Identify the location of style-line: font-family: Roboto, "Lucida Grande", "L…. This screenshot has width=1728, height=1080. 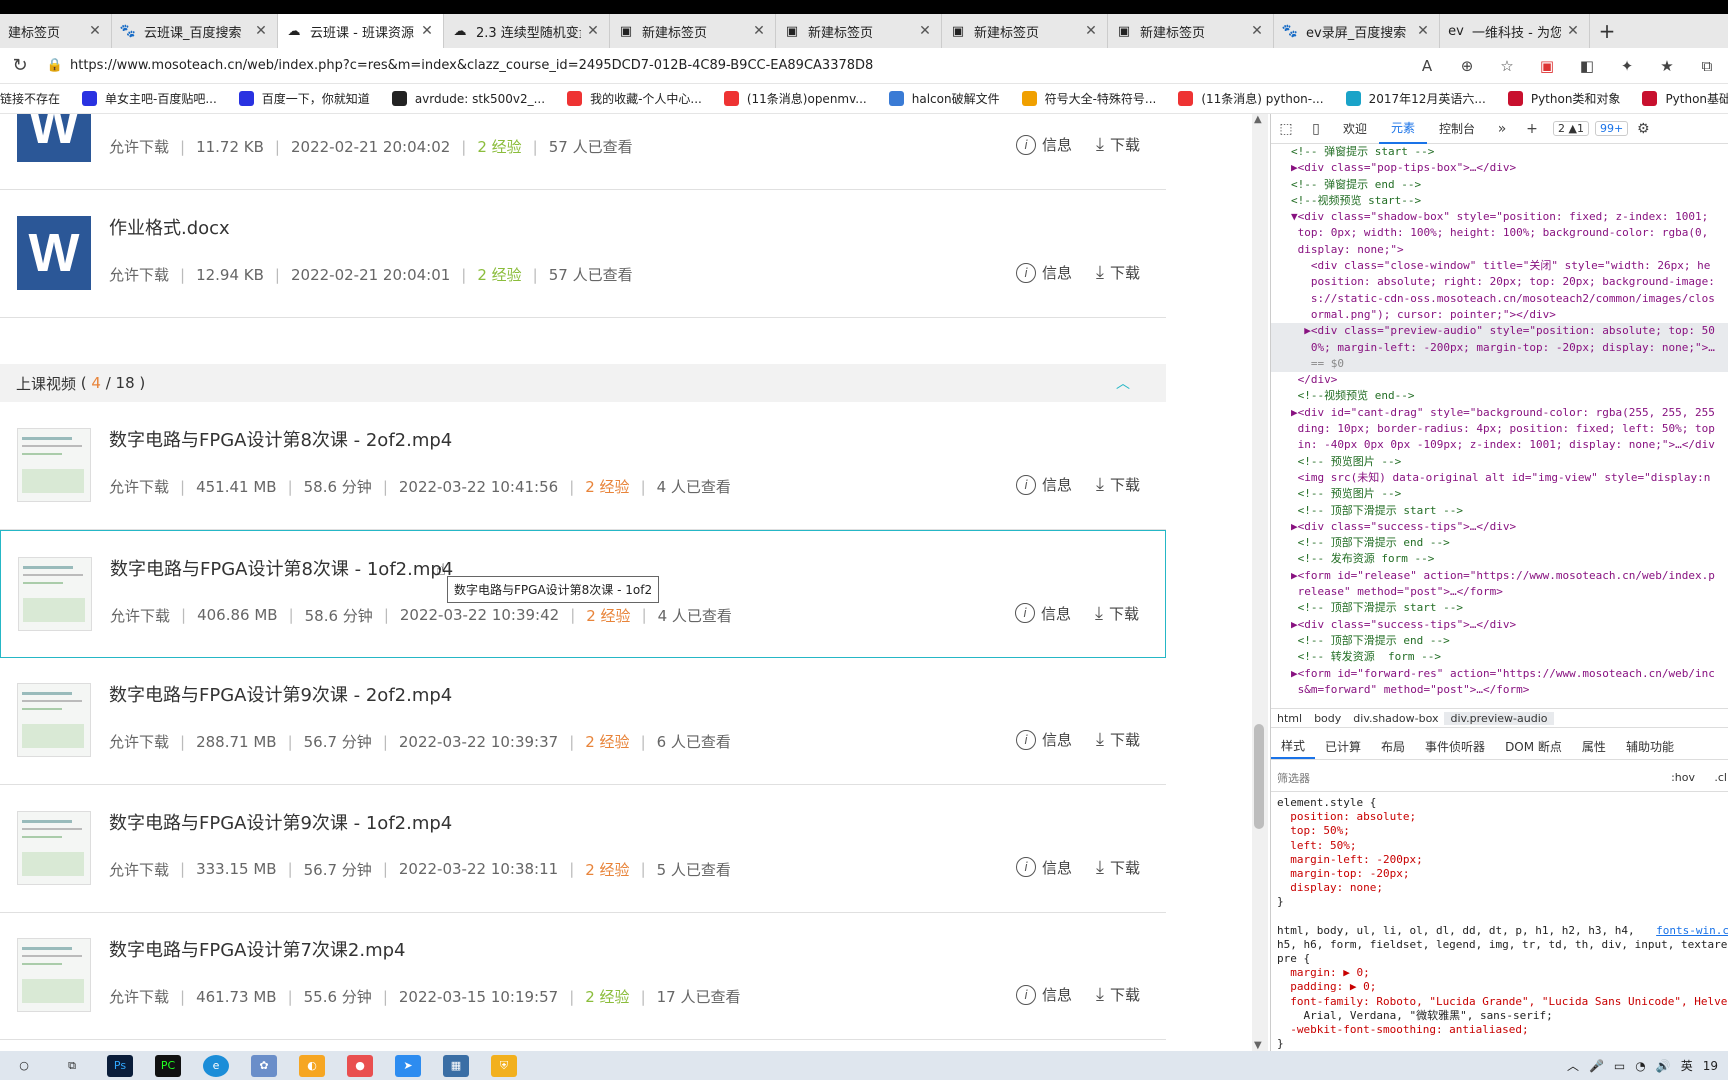
(1502, 1002).